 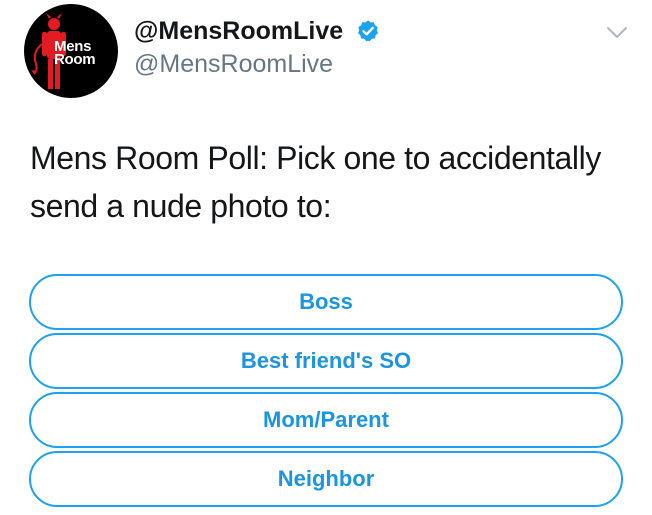 What do you see at coordinates (326, 361) in the screenshot?
I see `poll-option-best-friends-so: Best friend's SO` at bounding box center [326, 361].